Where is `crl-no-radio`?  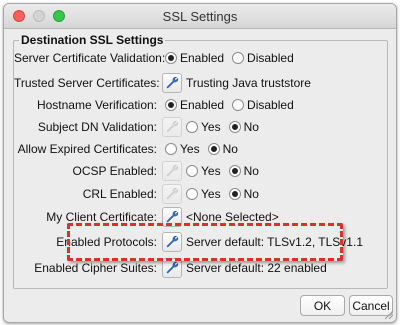 crl-no-radio is located at coordinates (234, 194).